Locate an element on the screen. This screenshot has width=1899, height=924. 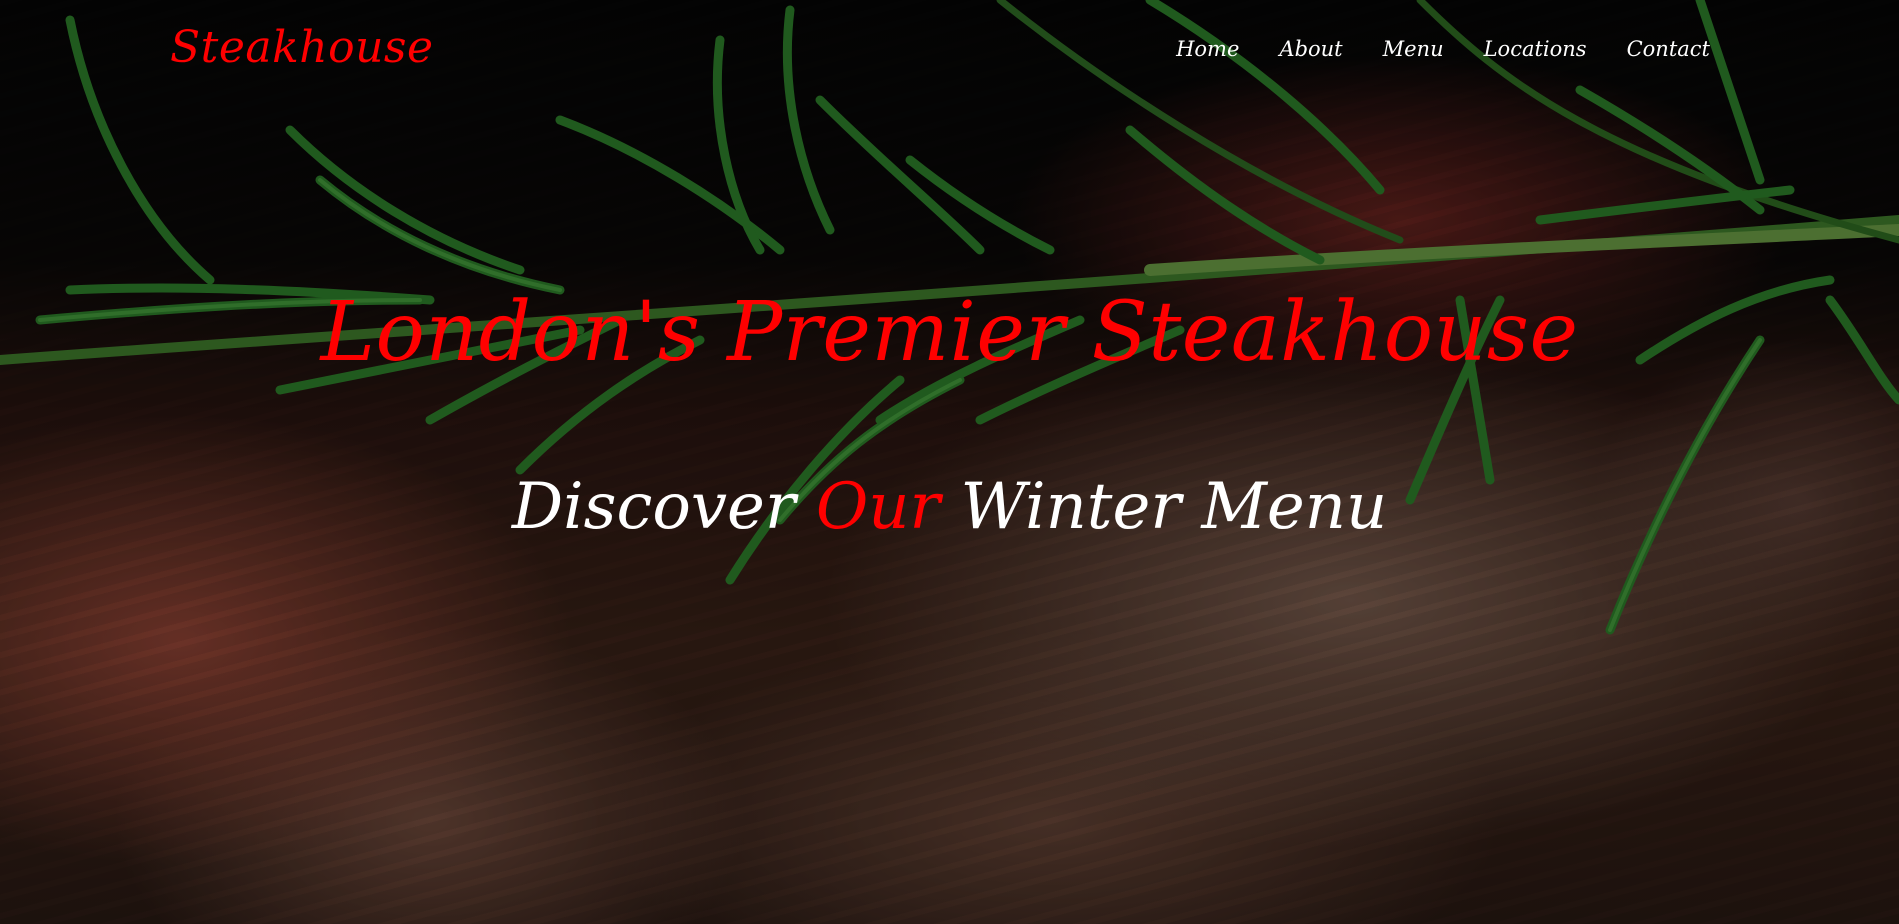
hero-subtitle-highlight: Our is located at coordinates (878, 507).